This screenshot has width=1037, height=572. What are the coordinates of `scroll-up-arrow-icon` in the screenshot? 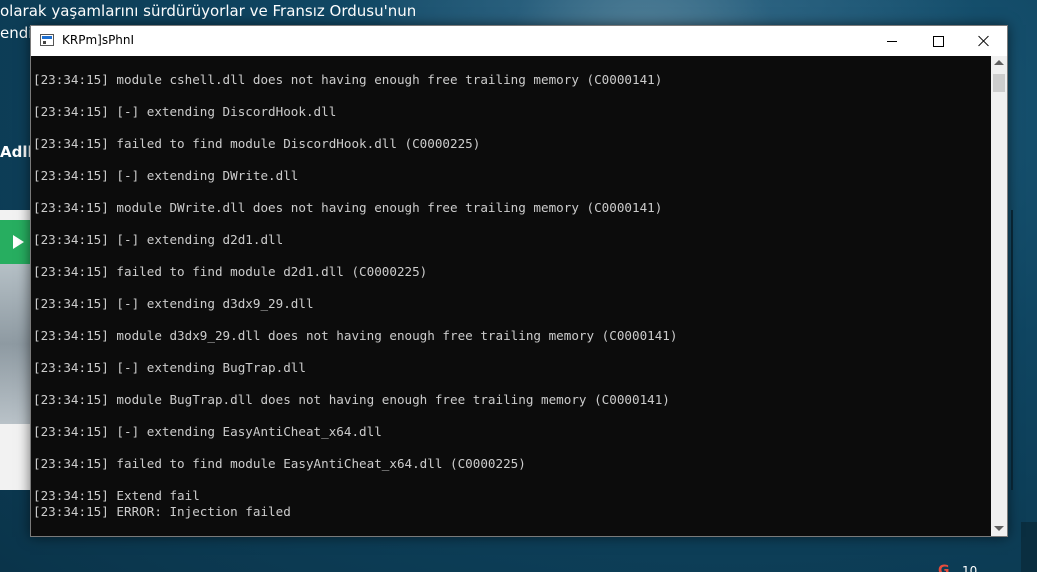 It's located at (999, 62).